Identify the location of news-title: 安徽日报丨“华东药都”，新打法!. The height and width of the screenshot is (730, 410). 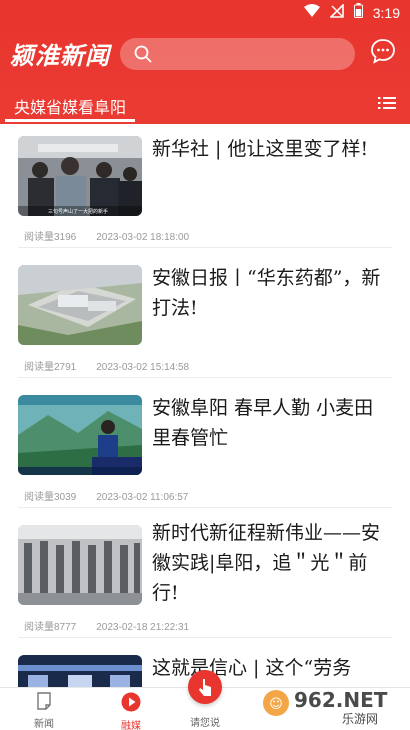
(266, 293).